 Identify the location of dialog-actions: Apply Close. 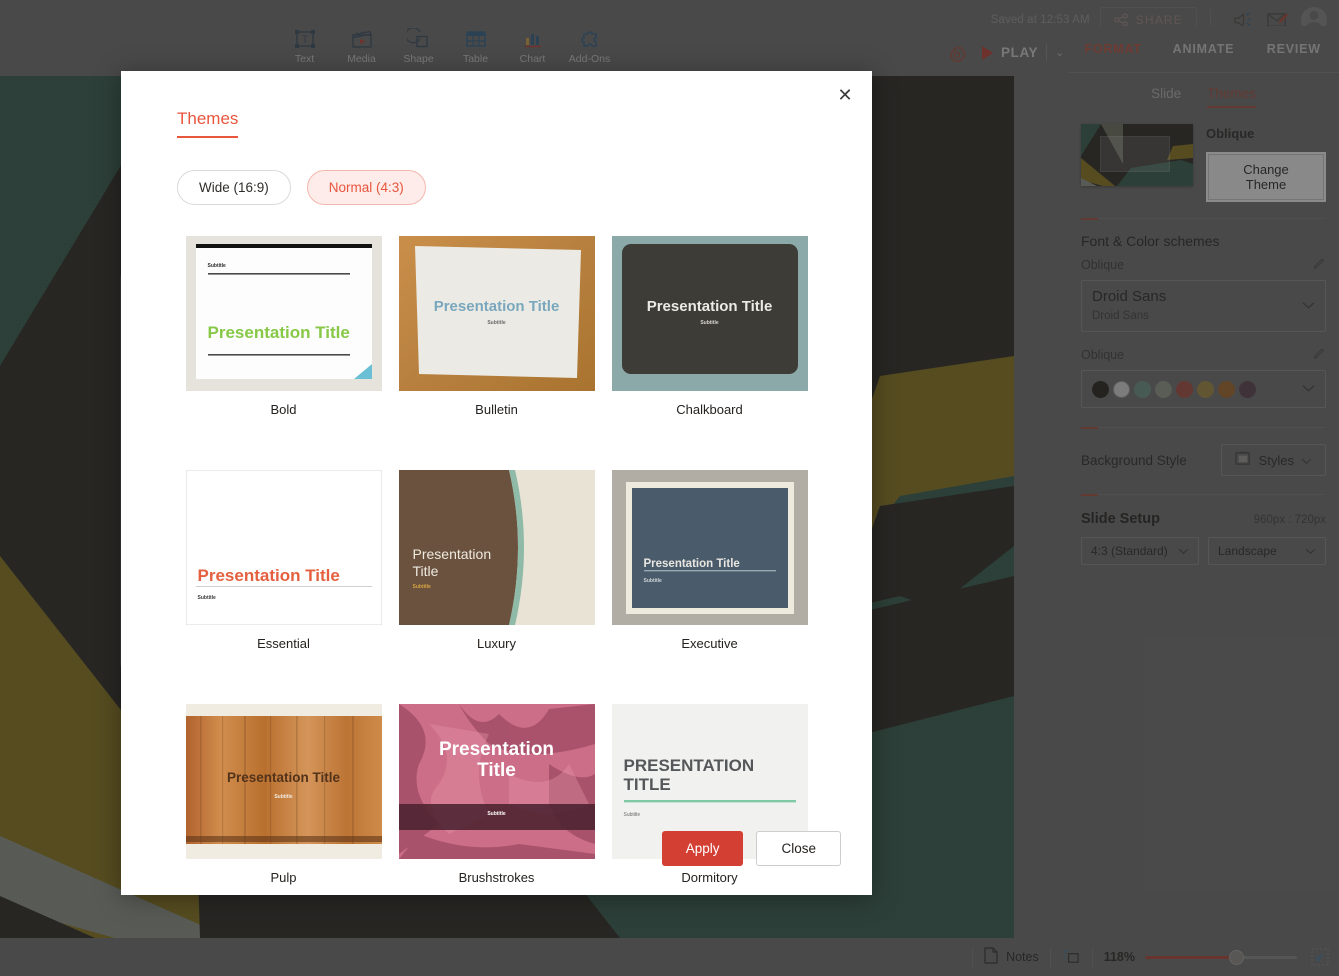
(751, 848).